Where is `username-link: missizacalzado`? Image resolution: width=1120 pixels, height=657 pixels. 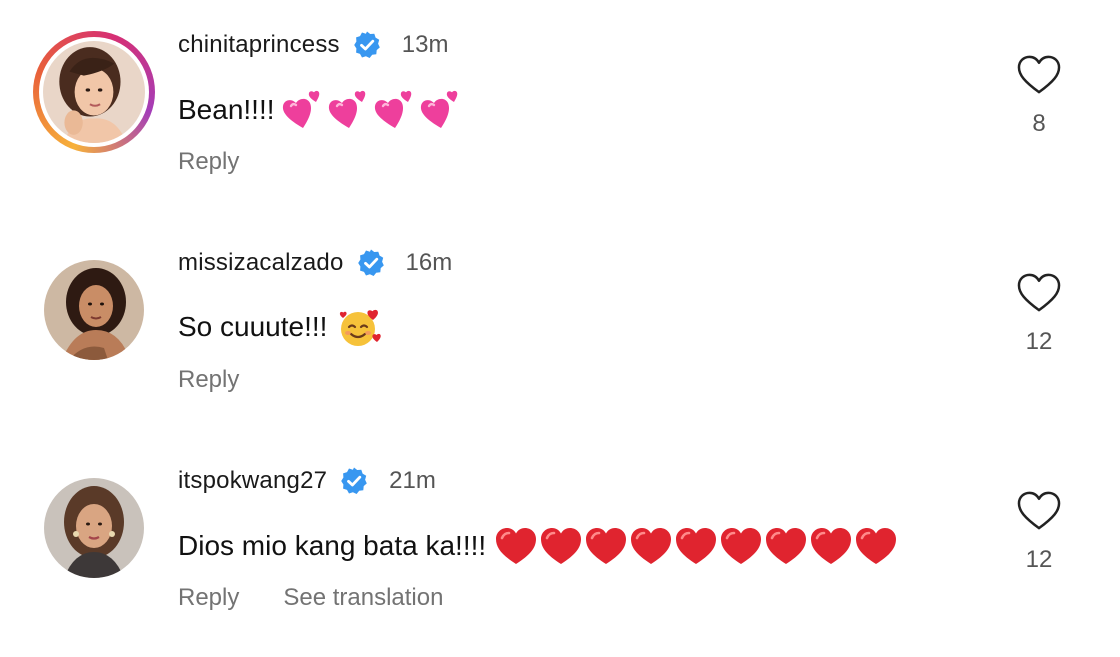 username-link: missizacalzado is located at coordinates (261, 263).